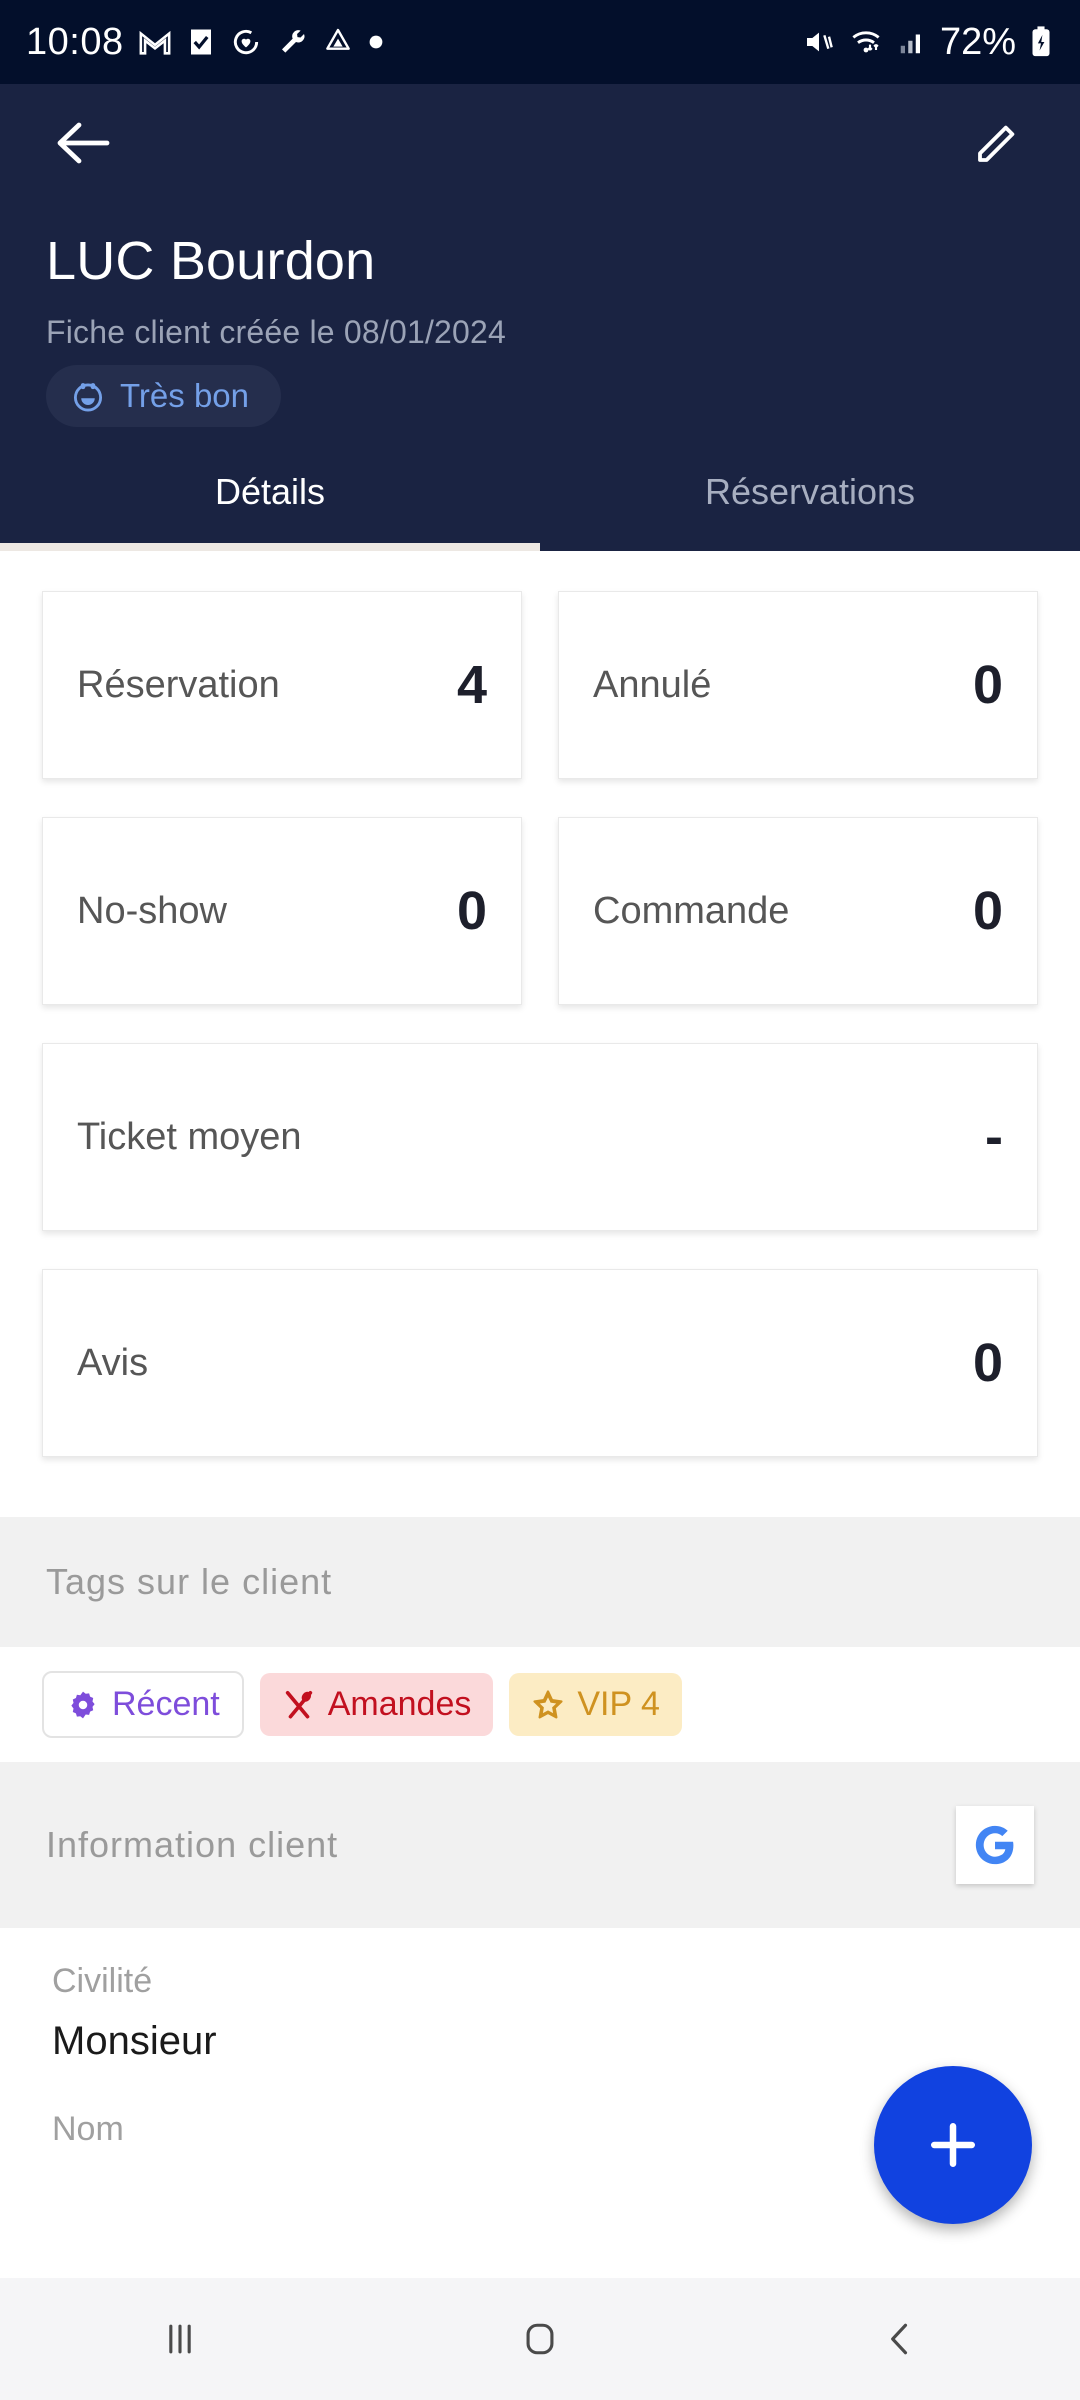 The width and height of the screenshot is (1080, 2400). Describe the element at coordinates (540, 1845) in the screenshot. I see `info-section-header: Information client` at that location.